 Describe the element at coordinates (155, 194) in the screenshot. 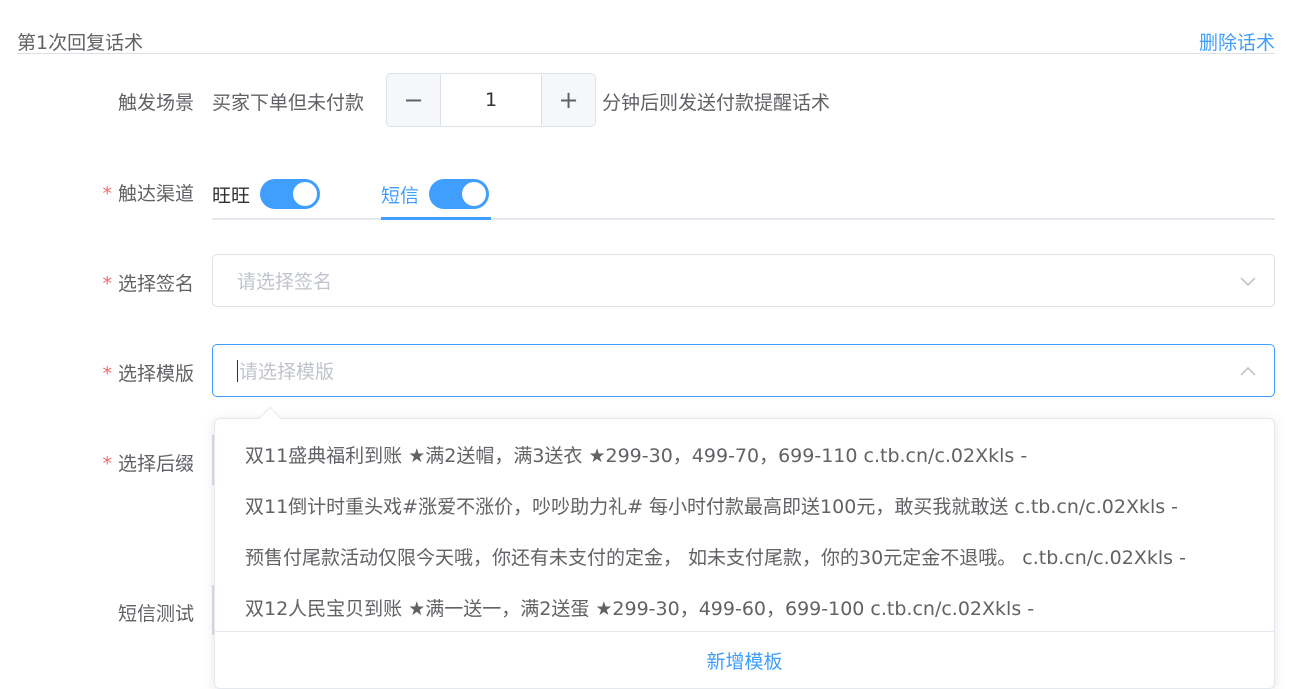

I see `channel-label-text: 触达渠道` at that location.